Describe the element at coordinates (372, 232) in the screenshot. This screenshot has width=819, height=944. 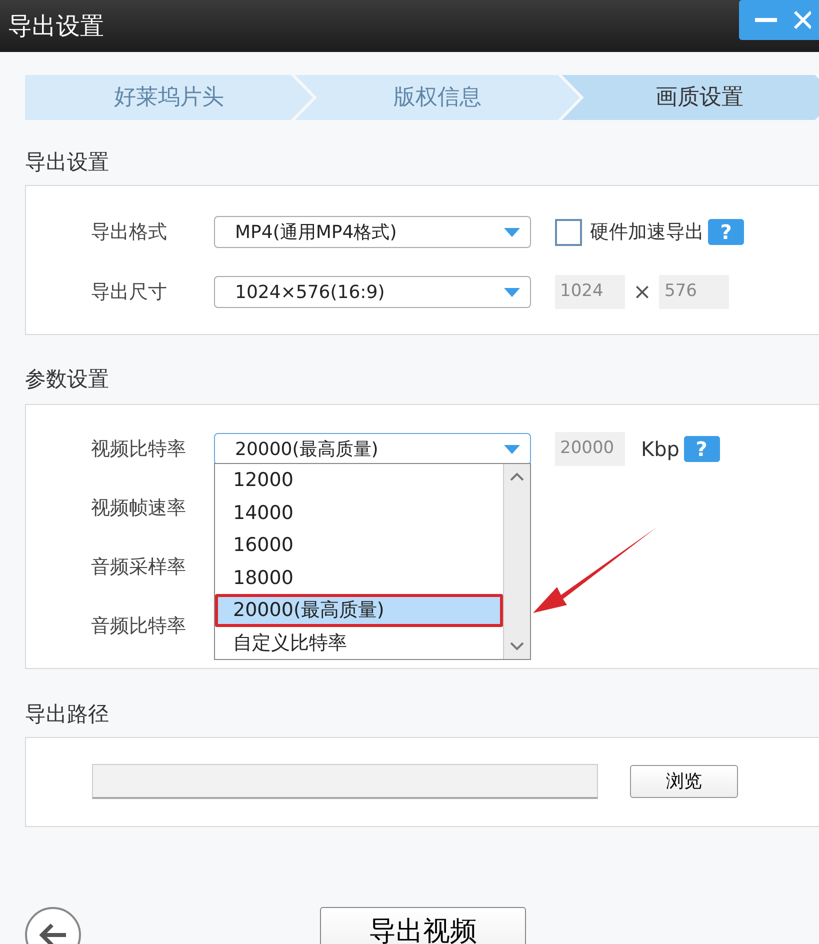
I see `format-dropdown: MP4(通用MP4格式)` at that location.